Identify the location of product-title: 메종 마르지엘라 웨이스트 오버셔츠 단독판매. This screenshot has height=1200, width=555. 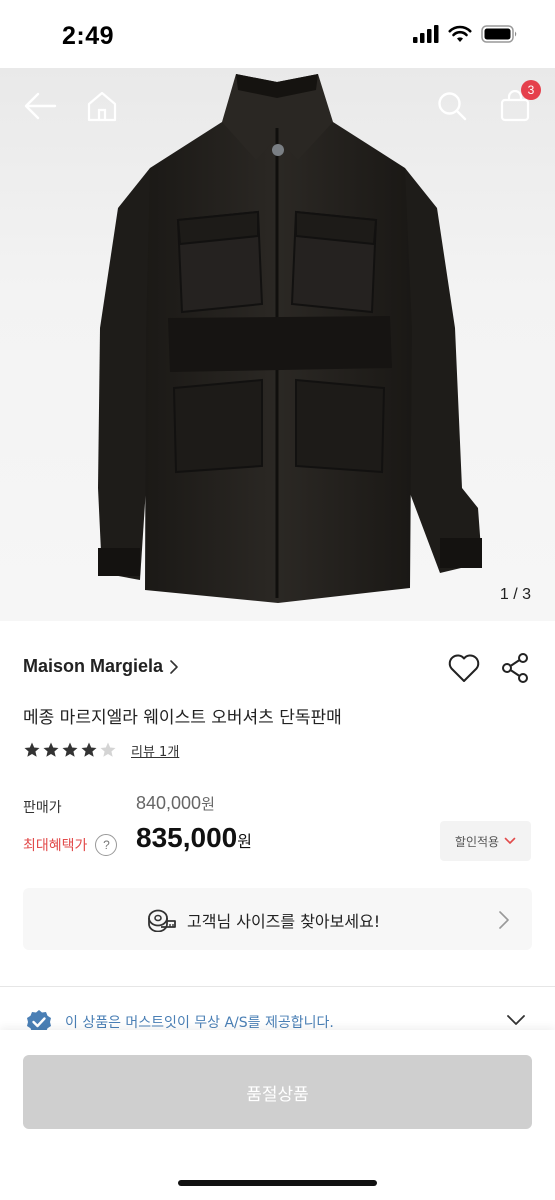
(182, 718).